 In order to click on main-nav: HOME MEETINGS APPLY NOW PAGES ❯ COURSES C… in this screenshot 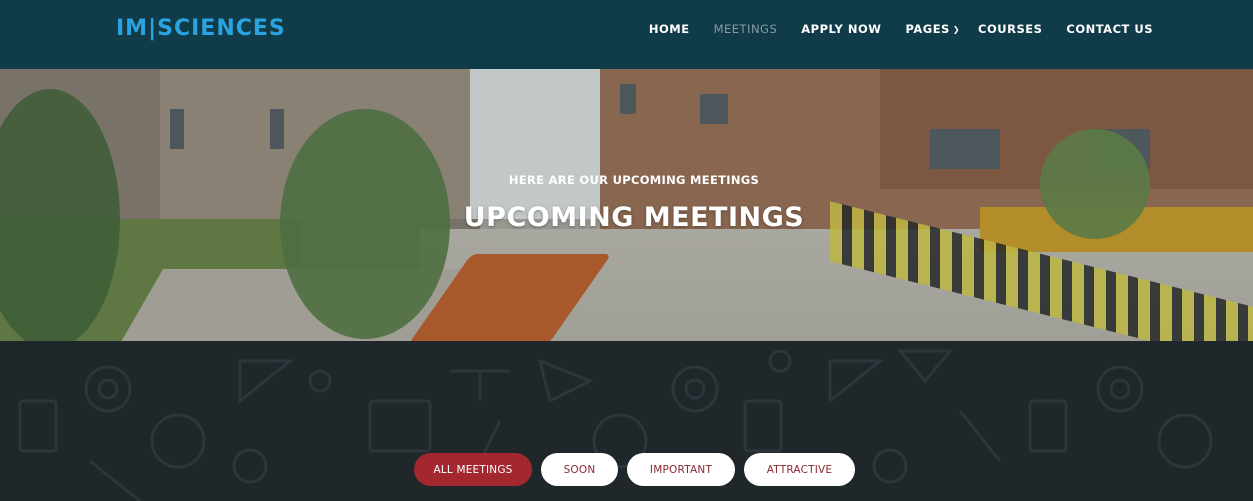, I will do `click(889, 29)`.